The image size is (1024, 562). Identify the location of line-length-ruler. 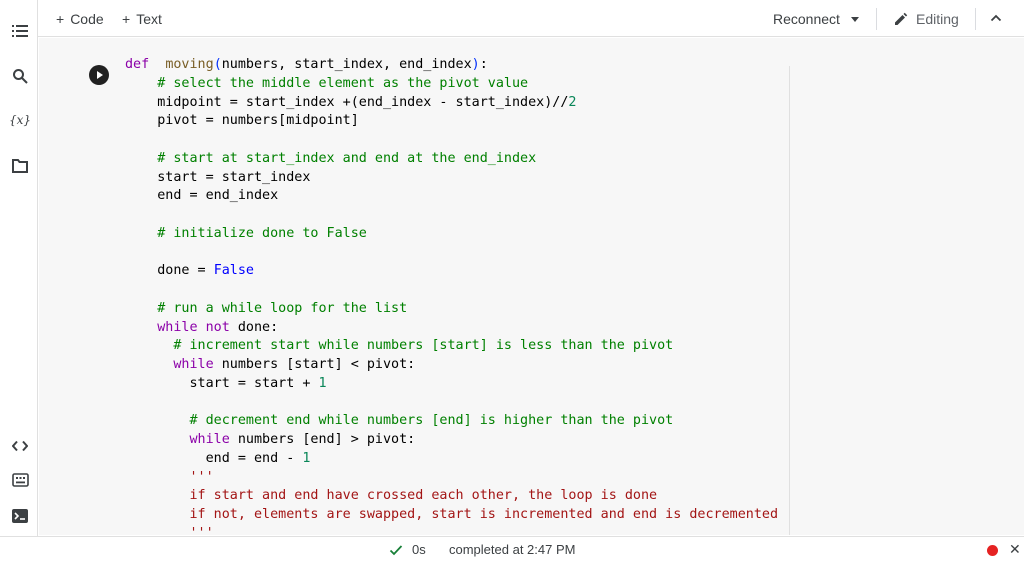
(789, 300).